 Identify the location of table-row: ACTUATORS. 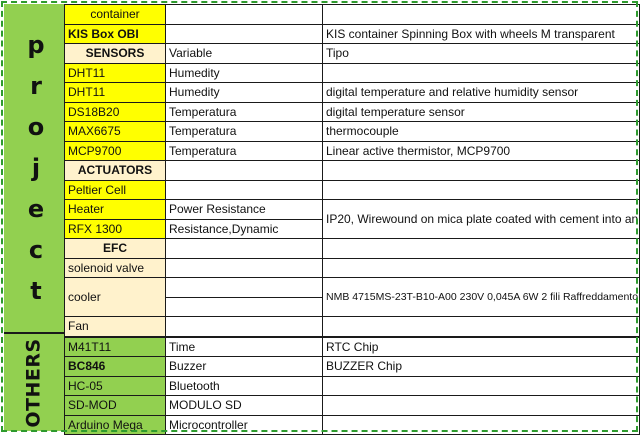
(352, 170).